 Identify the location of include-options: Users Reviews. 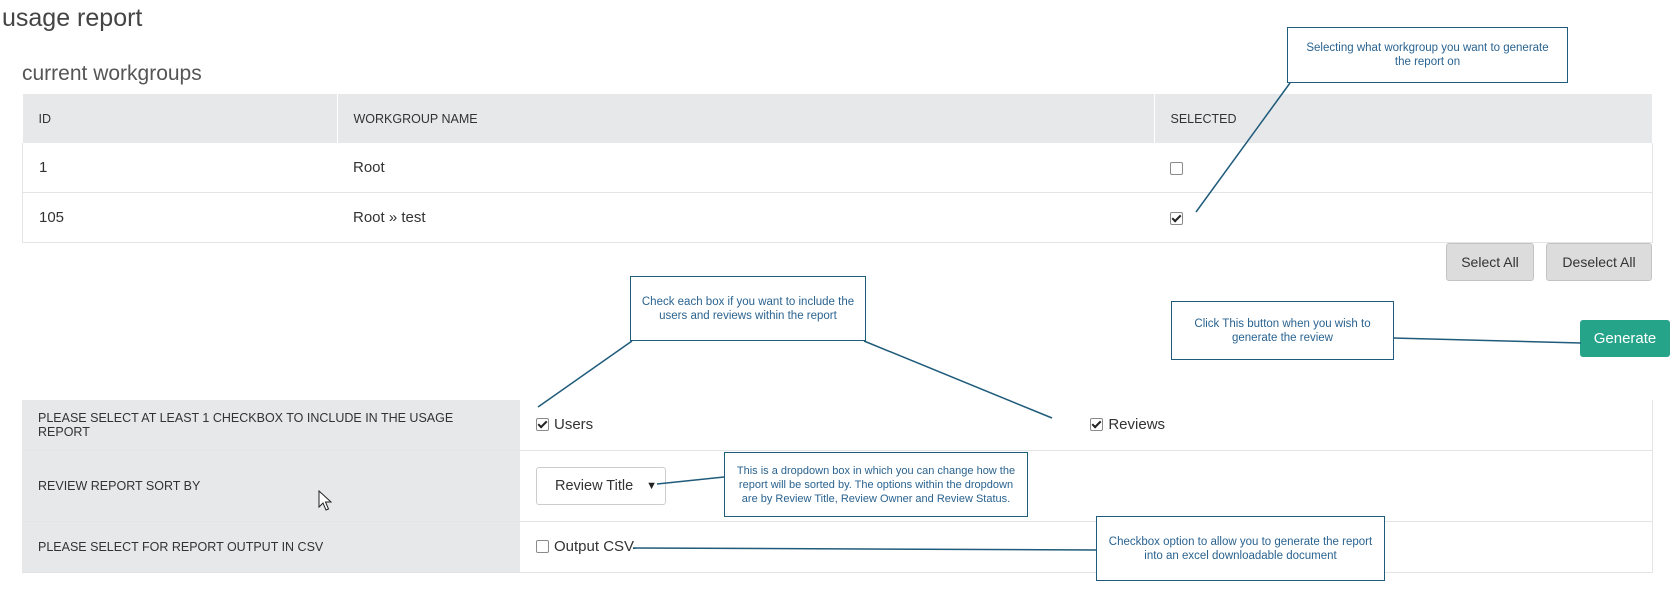
(1086, 425).